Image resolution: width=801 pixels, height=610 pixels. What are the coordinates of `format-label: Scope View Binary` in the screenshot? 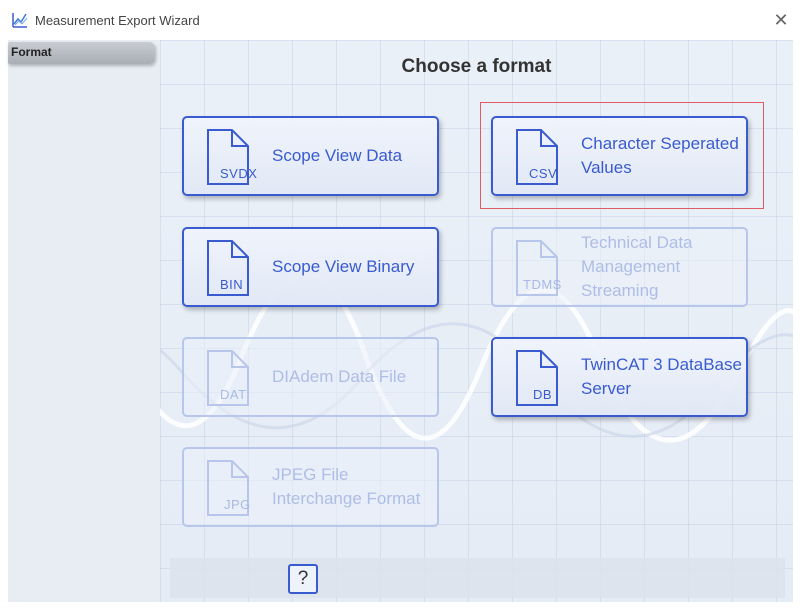 It's located at (343, 266).